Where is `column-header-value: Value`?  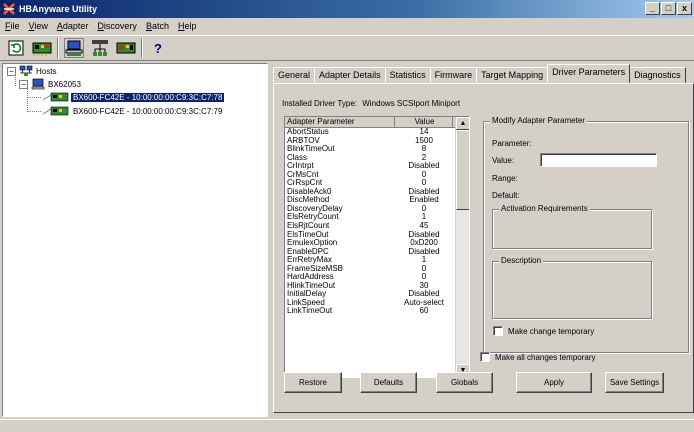 column-header-value: Value is located at coordinates (424, 122).